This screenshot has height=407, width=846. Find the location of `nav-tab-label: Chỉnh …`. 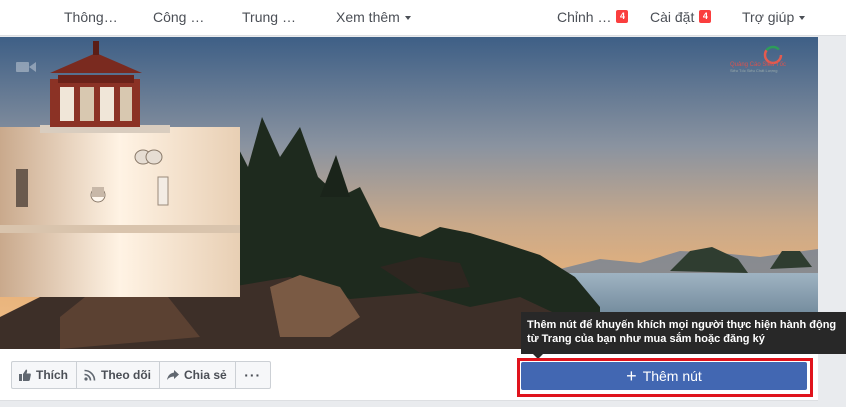

nav-tab-label: Chỉnh … is located at coordinates (584, 17).